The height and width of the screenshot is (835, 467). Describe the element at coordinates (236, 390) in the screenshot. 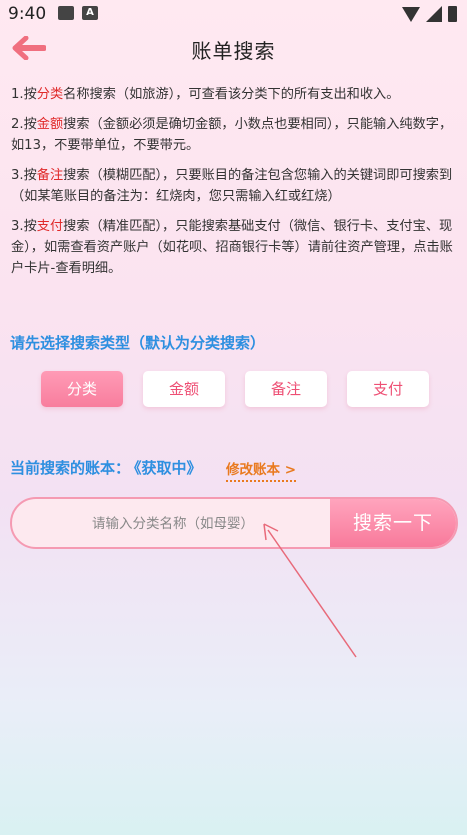

I see `search-type-group: 分类 金额 备注 支付` at that location.